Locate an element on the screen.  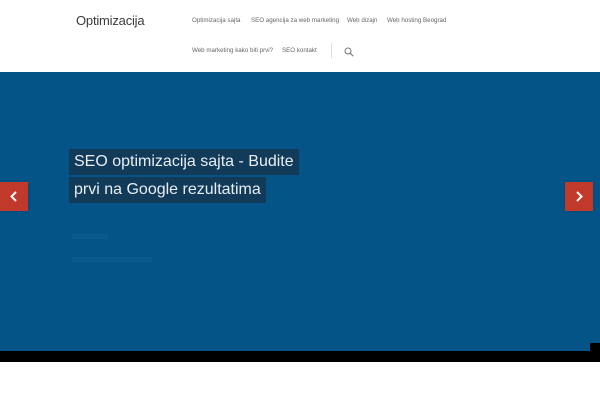
nav-item-seo-agencija: SEO agencija za web marketing is located at coordinates (295, 20).